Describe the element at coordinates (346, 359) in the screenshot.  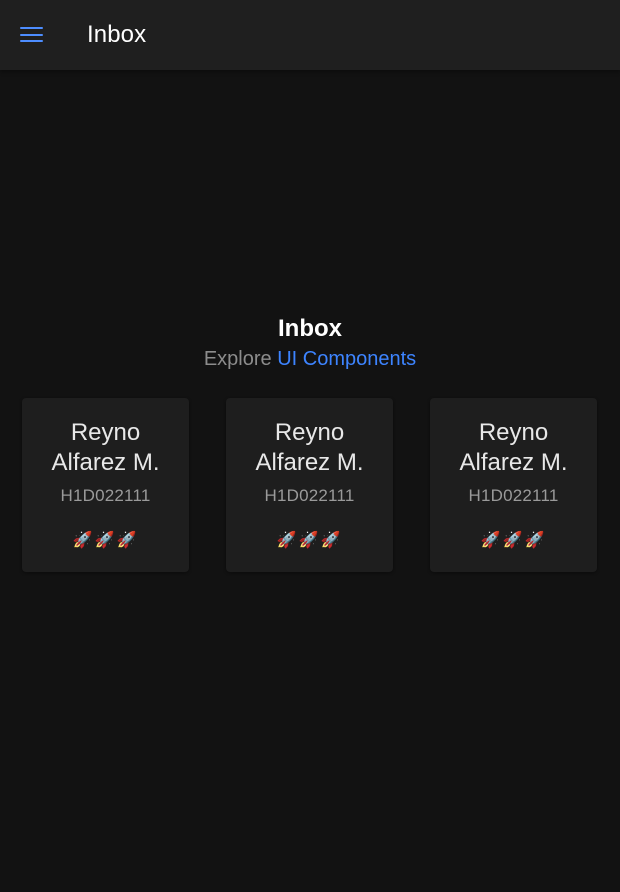
I see `ui-components-link: UI Components` at that location.